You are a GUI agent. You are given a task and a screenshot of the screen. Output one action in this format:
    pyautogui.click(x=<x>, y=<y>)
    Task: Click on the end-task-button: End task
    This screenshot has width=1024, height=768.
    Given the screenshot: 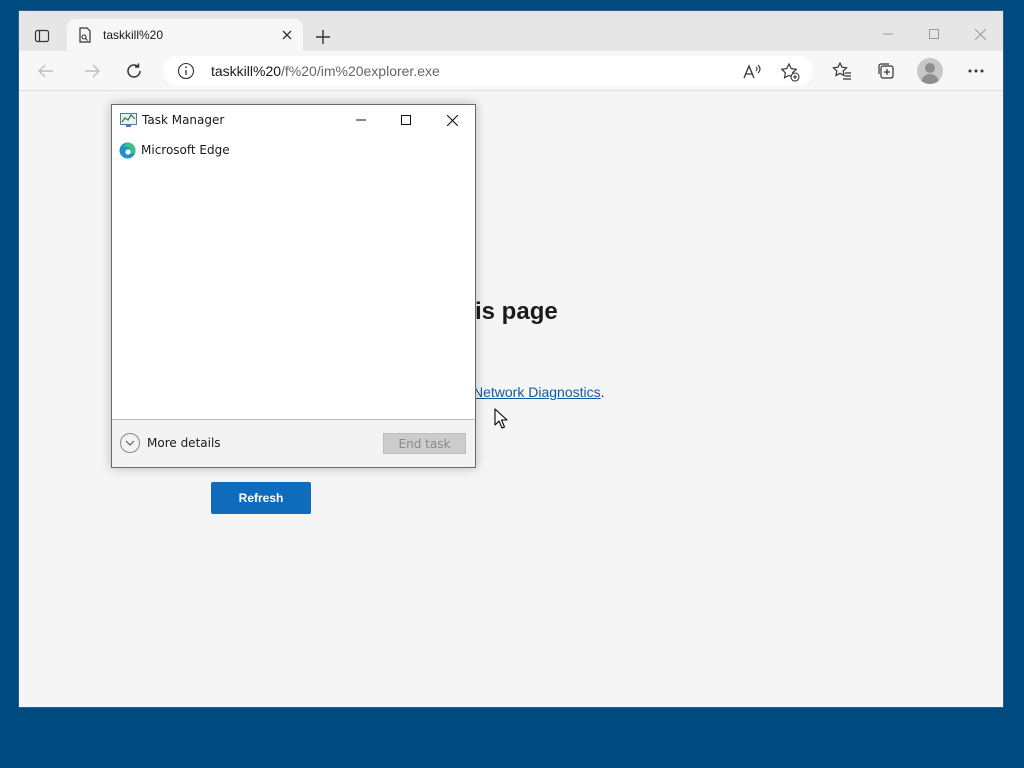 What is the action you would take?
    pyautogui.click(x=424, y=443)
    